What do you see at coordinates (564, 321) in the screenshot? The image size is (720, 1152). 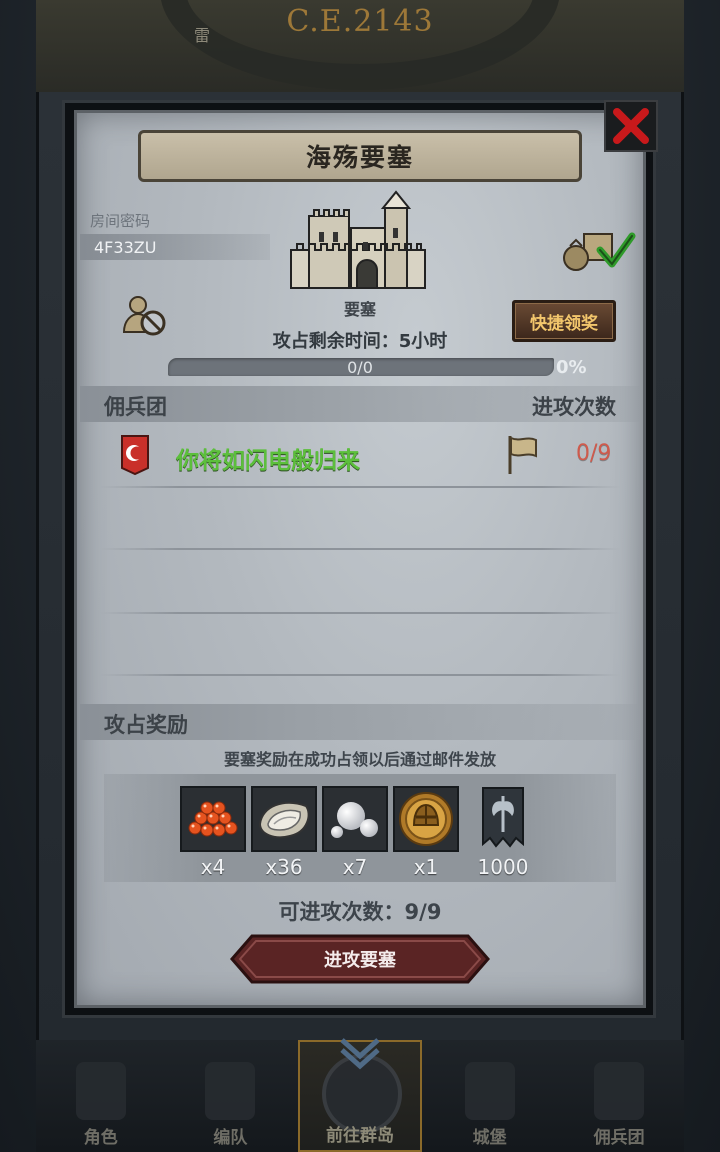 I see `quick-claim-button: 快捷领奖` at bounding box center [564, 321].